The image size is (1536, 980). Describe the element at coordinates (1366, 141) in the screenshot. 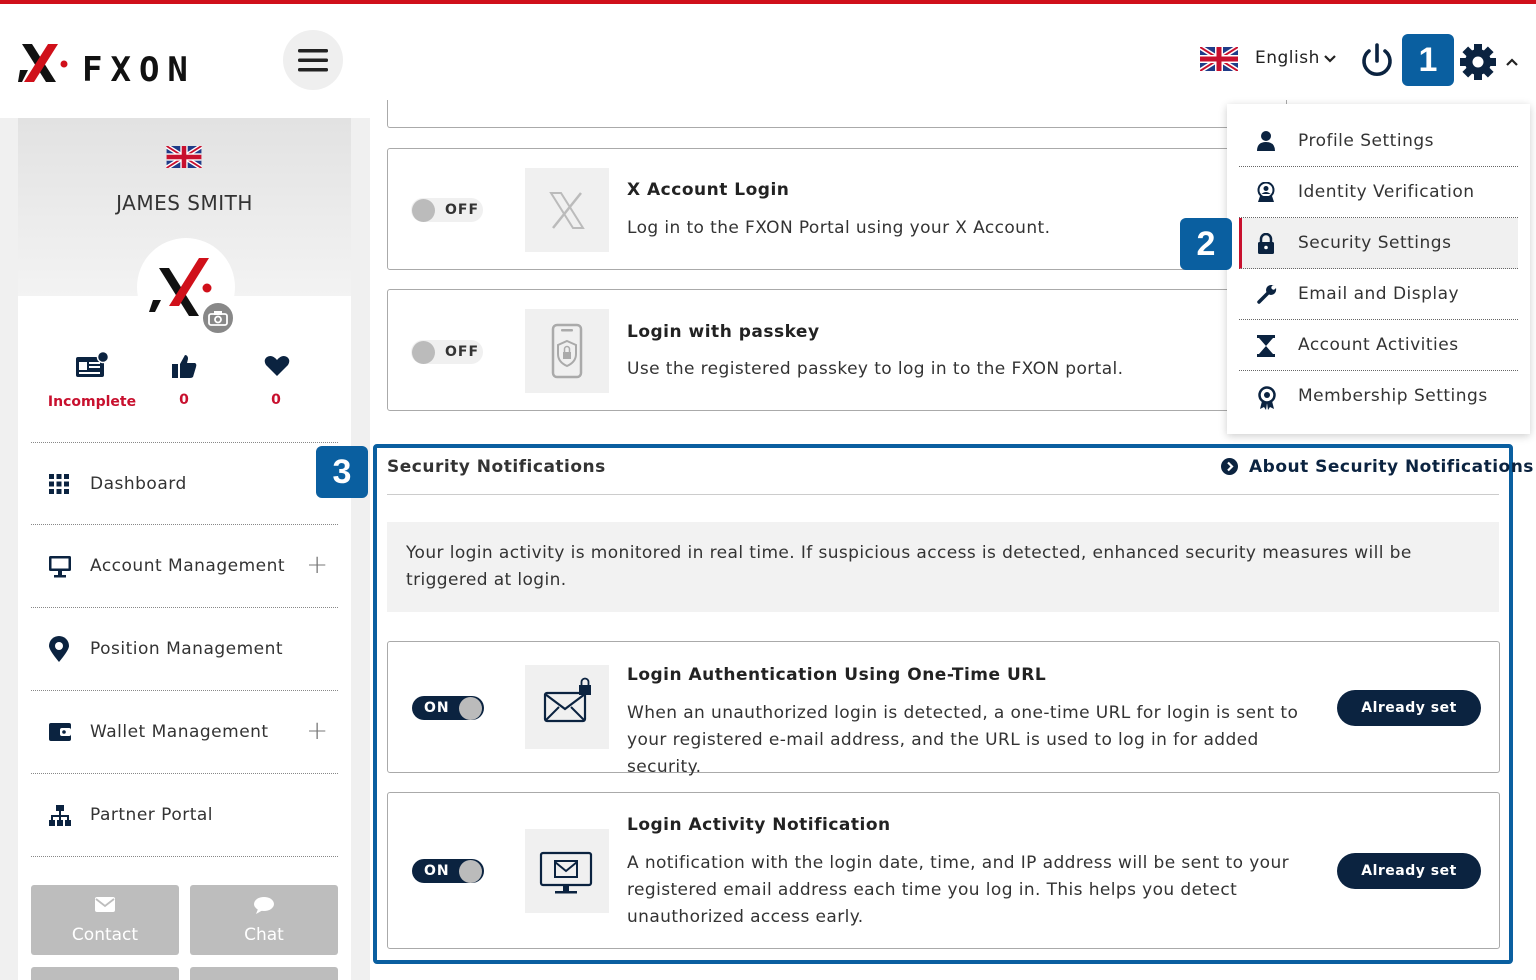

I see `menu-item-label: Profile Settings` at that location.